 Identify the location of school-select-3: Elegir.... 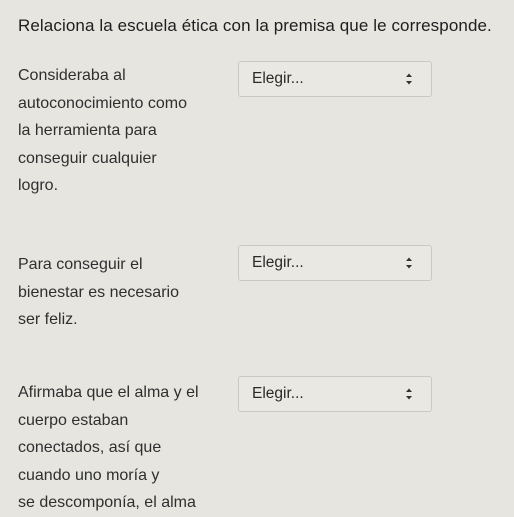
(335, 394).